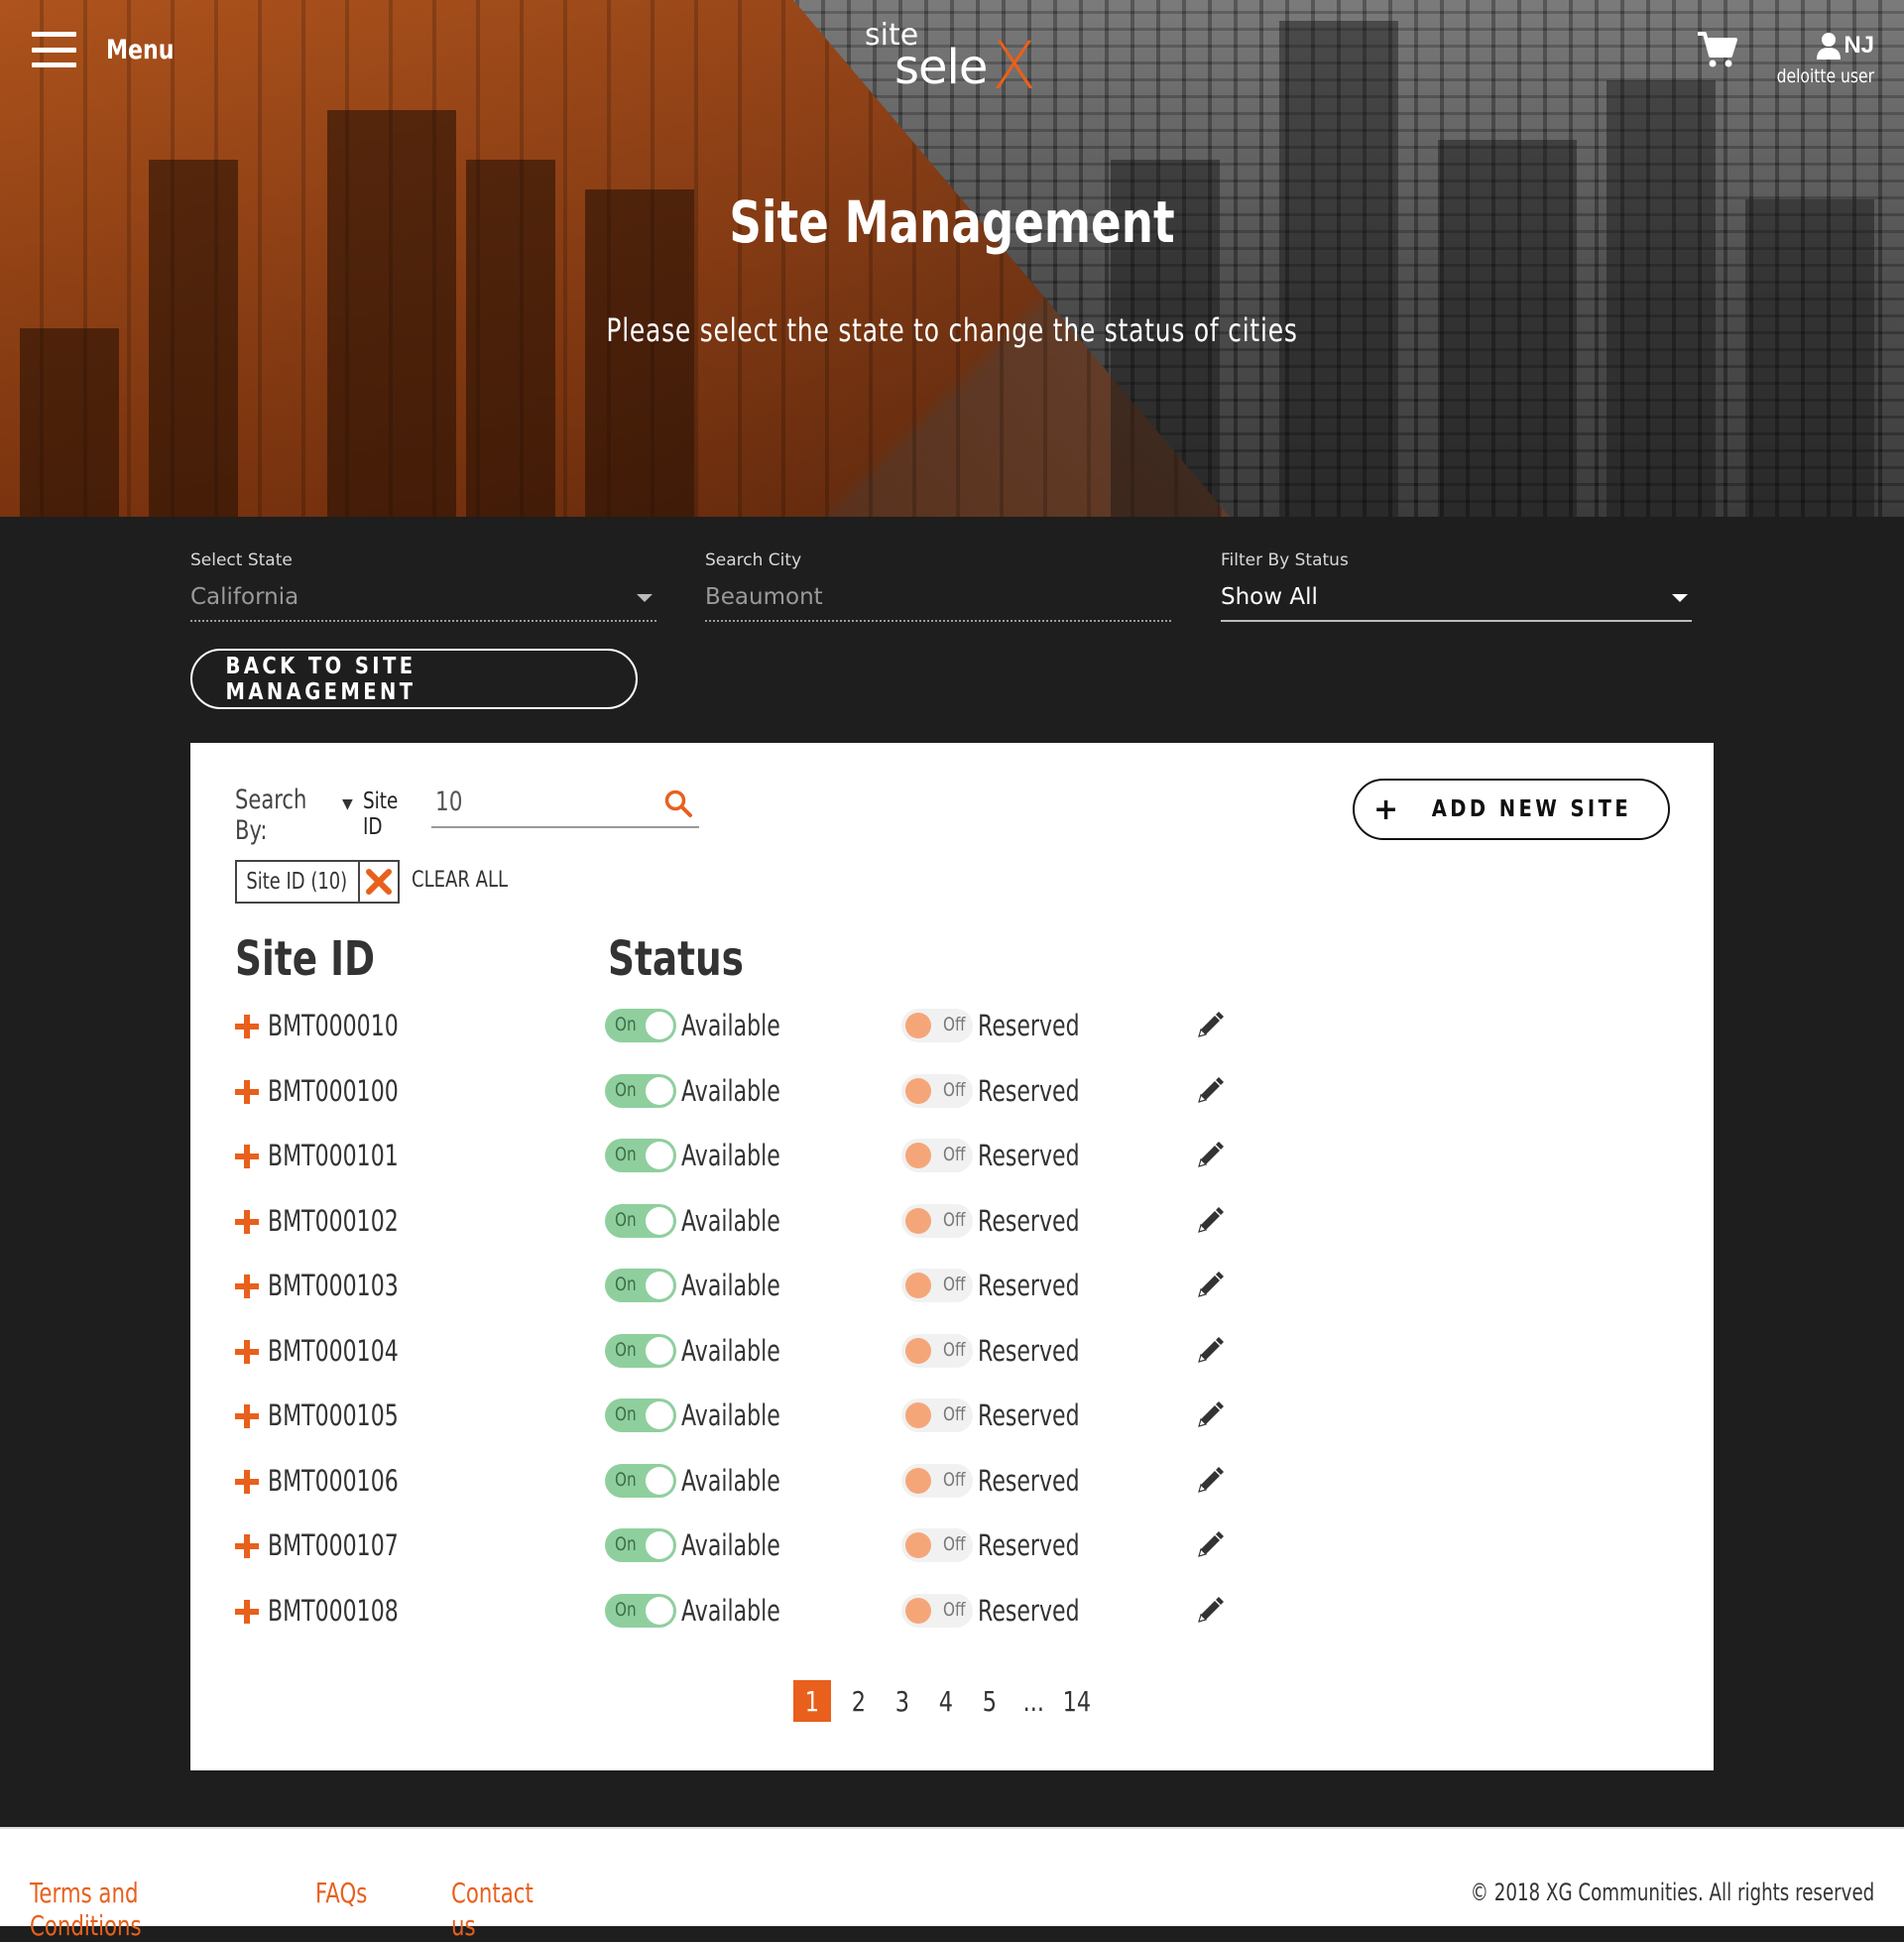 Image resolution: width=1904 pixels, height=1942 pixels. What do you see at coordinates (830, 1485) in the screenshot?
I see `site-row: BMT000106 On Available Off Reserved` at bounding box center [830, 1485].